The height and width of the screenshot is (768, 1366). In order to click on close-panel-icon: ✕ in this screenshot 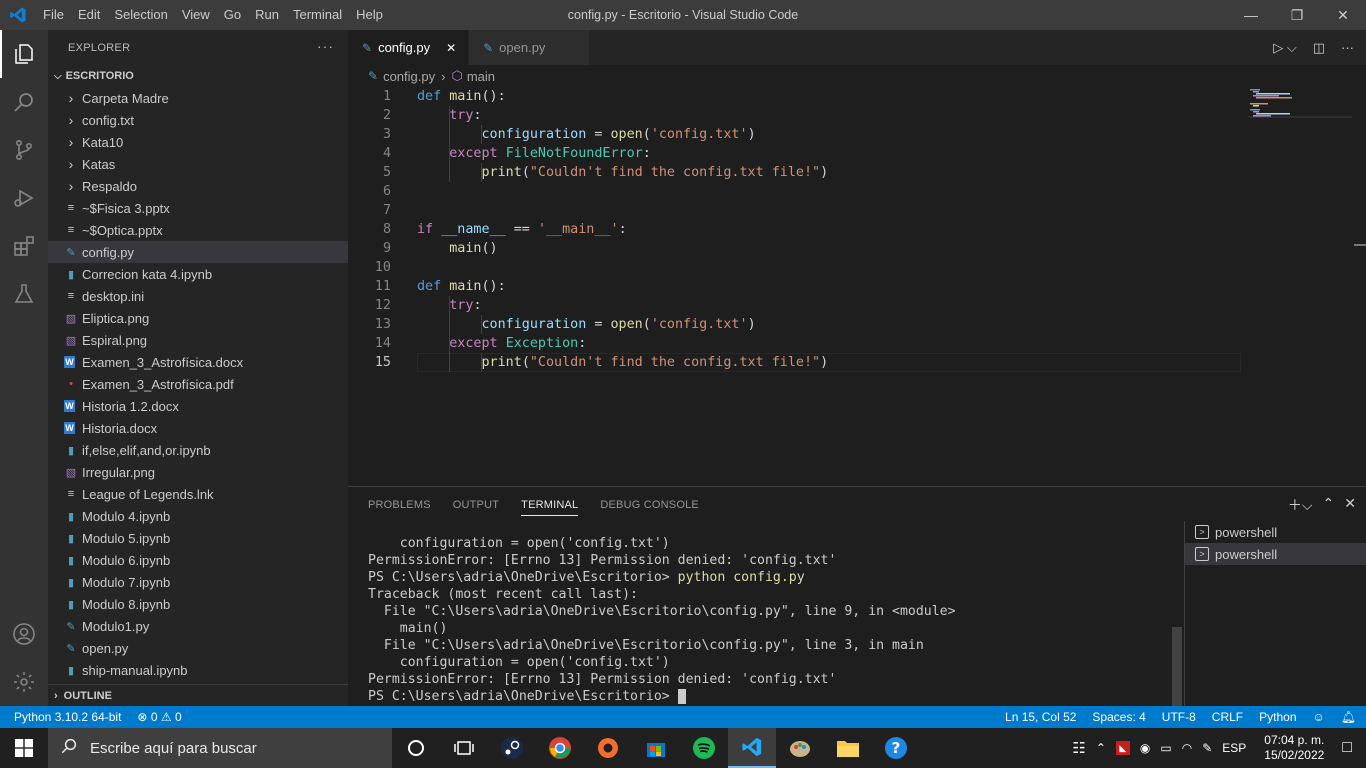, I will do `click(1350, 505)`.